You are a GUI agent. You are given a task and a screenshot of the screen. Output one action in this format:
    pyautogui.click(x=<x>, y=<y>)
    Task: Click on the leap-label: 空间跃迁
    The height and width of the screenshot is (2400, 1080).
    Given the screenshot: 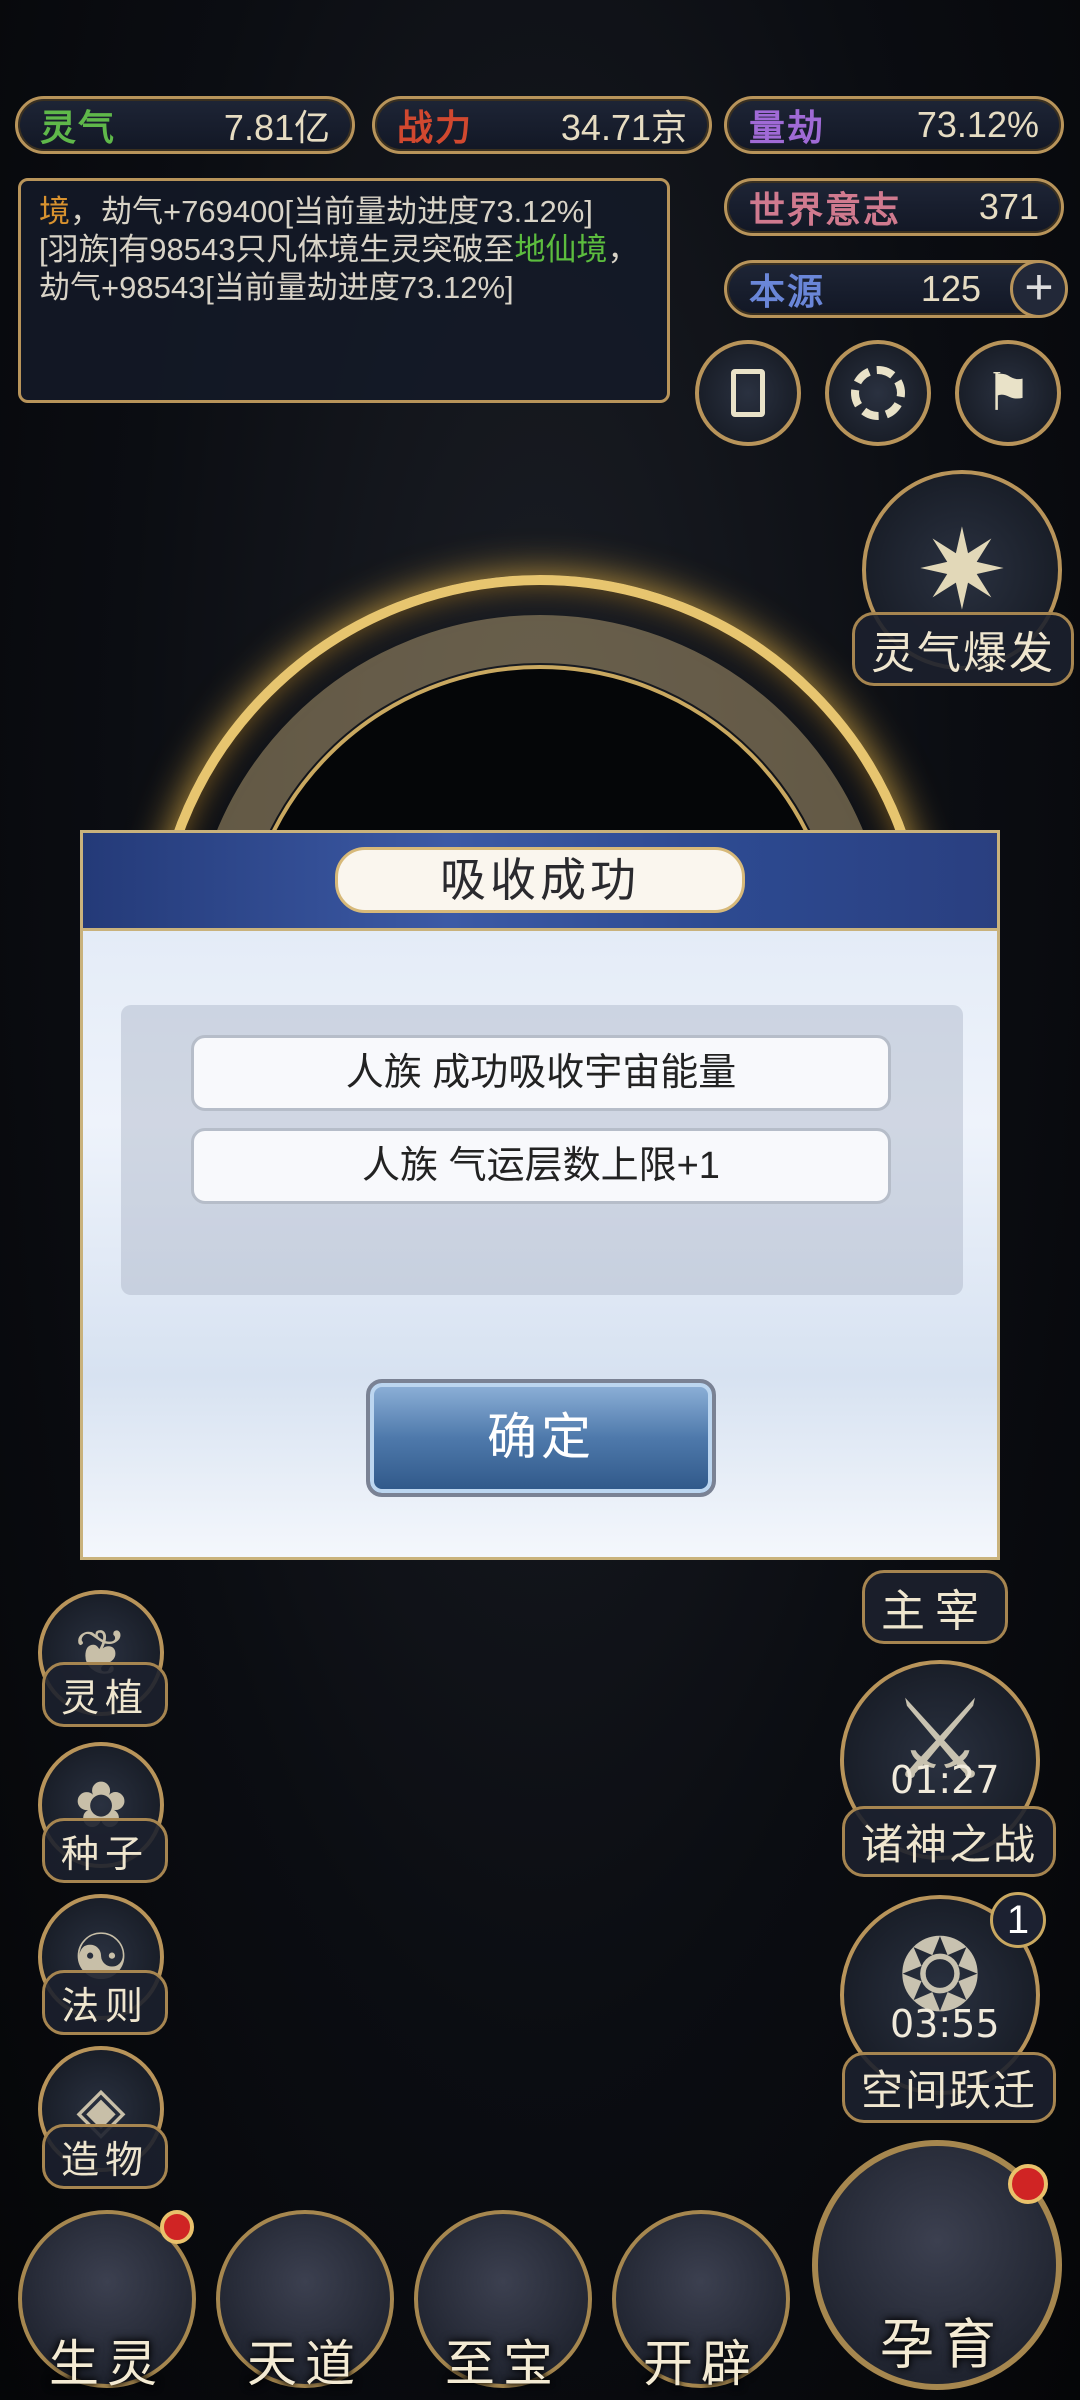 What is the action you would take?
    pyautogui.click(x=949, y=2087)
    